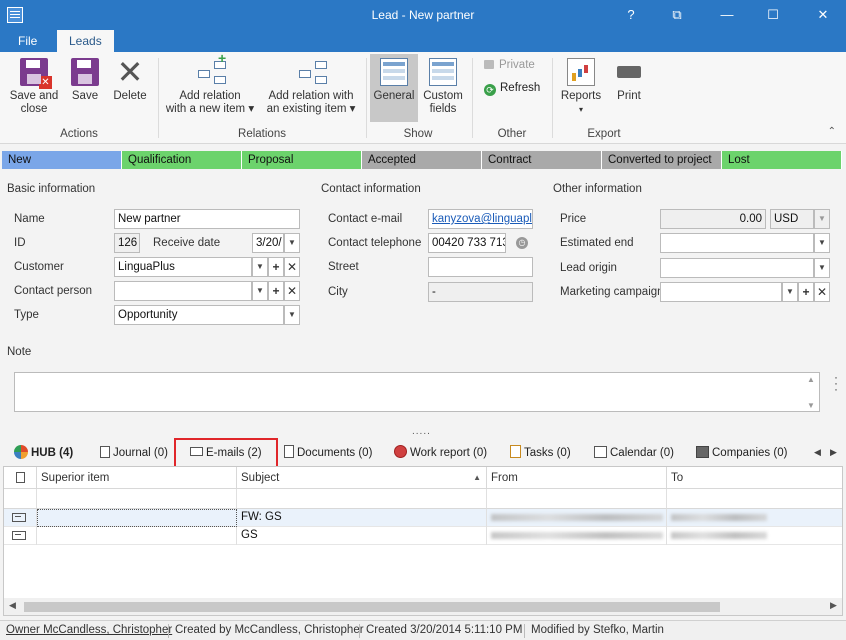  Describe the element at coordinates (822, 292) in the screenshot. I see `marketing-campaign-clear-icon: ✕` at that location.